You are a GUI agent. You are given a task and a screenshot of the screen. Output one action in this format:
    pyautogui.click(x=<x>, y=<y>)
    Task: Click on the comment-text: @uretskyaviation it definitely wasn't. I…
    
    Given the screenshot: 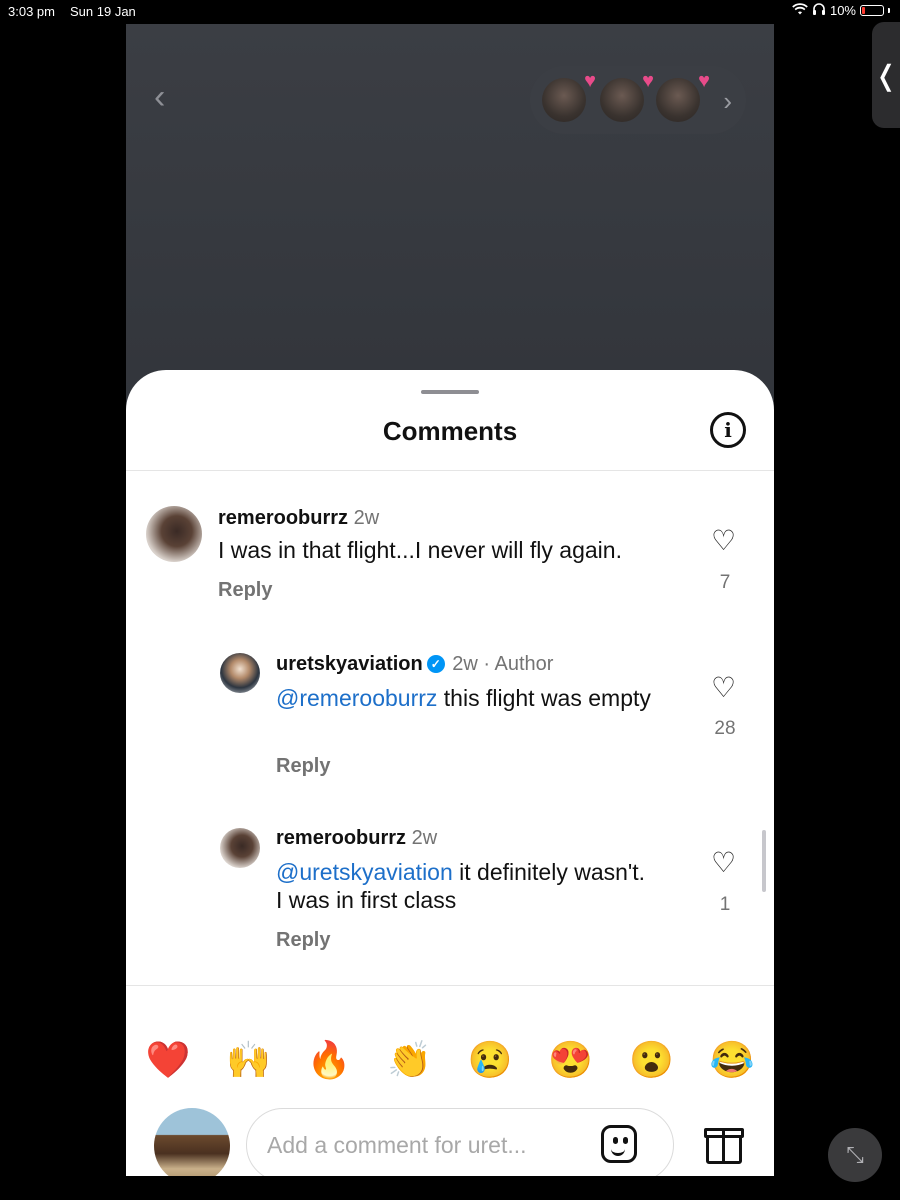 What is the action you would take?
    pyautogui.click(x=466, y=886)
    